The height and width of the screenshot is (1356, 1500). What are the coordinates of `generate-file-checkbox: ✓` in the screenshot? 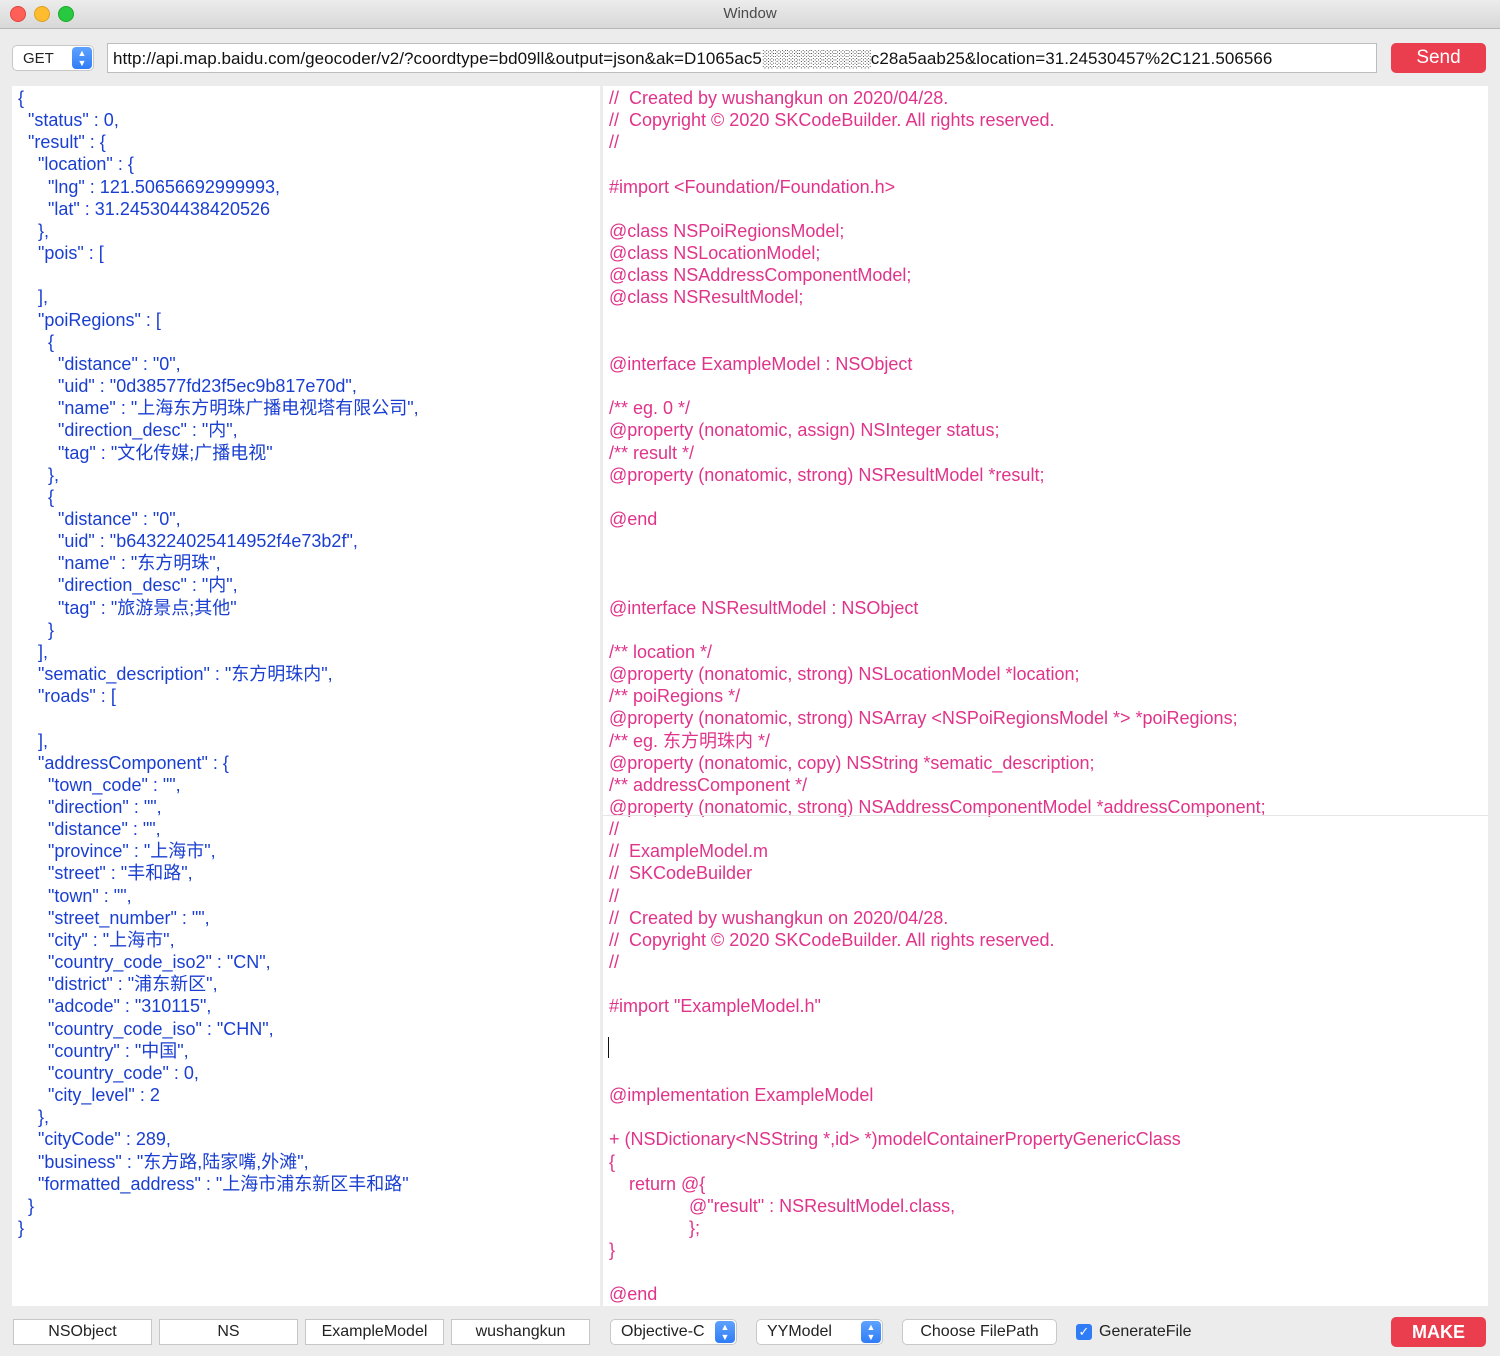 It's located at (1084, 1332).